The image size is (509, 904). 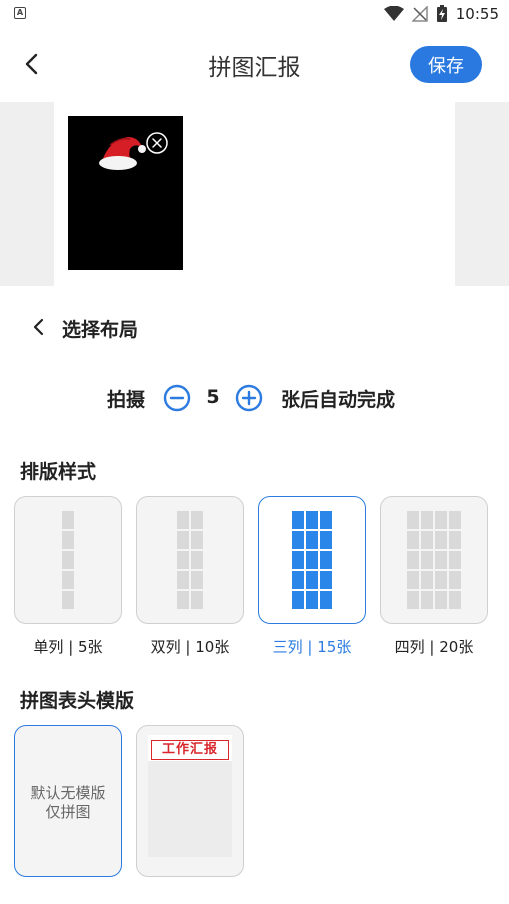 I want to click on layout-option-label: 三列 | 15张, so click(x=312, y=647).